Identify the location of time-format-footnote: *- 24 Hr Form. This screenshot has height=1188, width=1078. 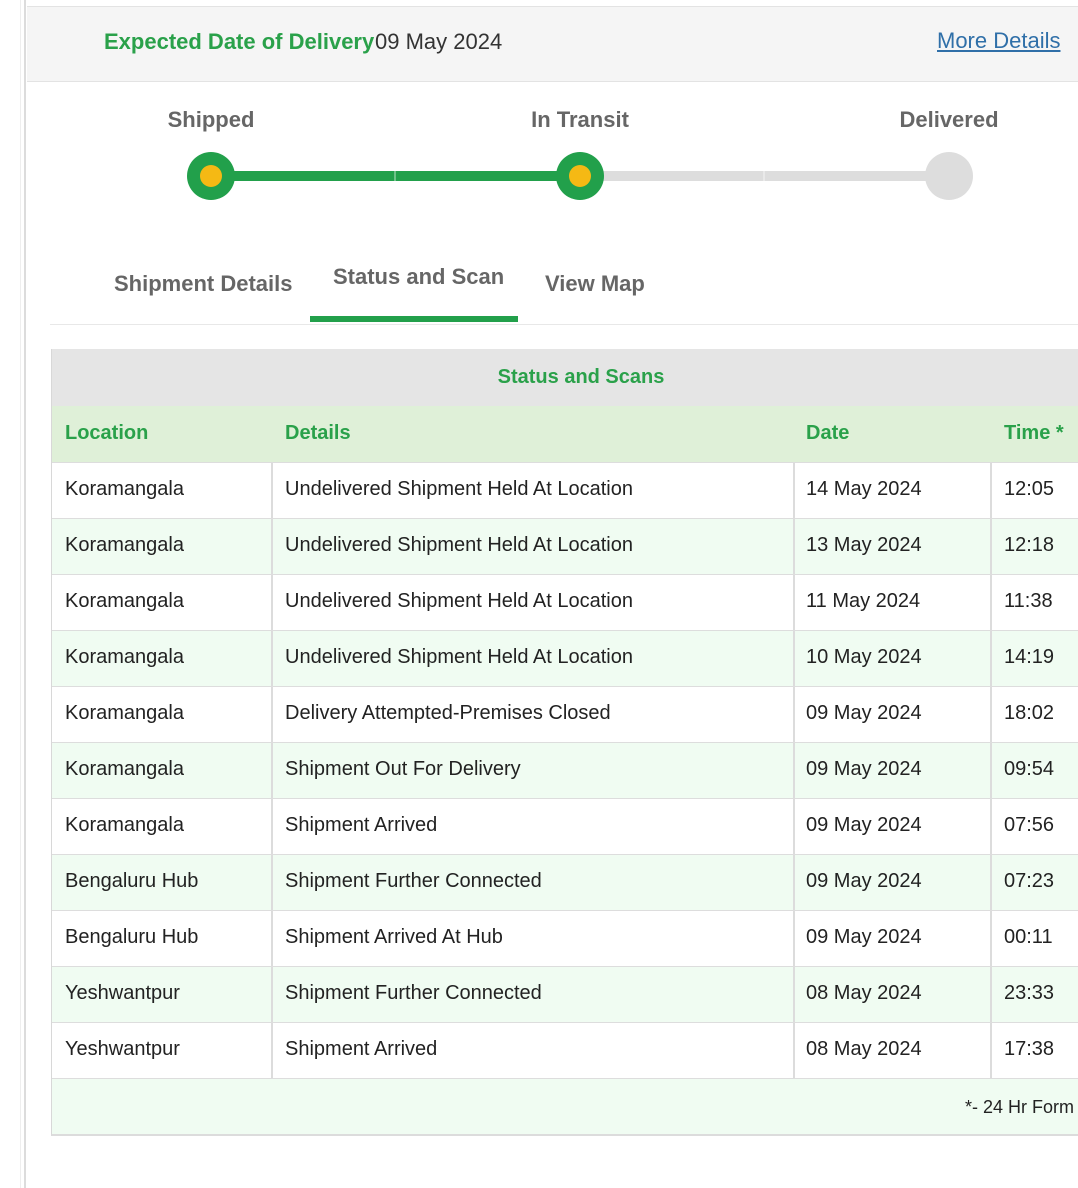
(1020, 1107).